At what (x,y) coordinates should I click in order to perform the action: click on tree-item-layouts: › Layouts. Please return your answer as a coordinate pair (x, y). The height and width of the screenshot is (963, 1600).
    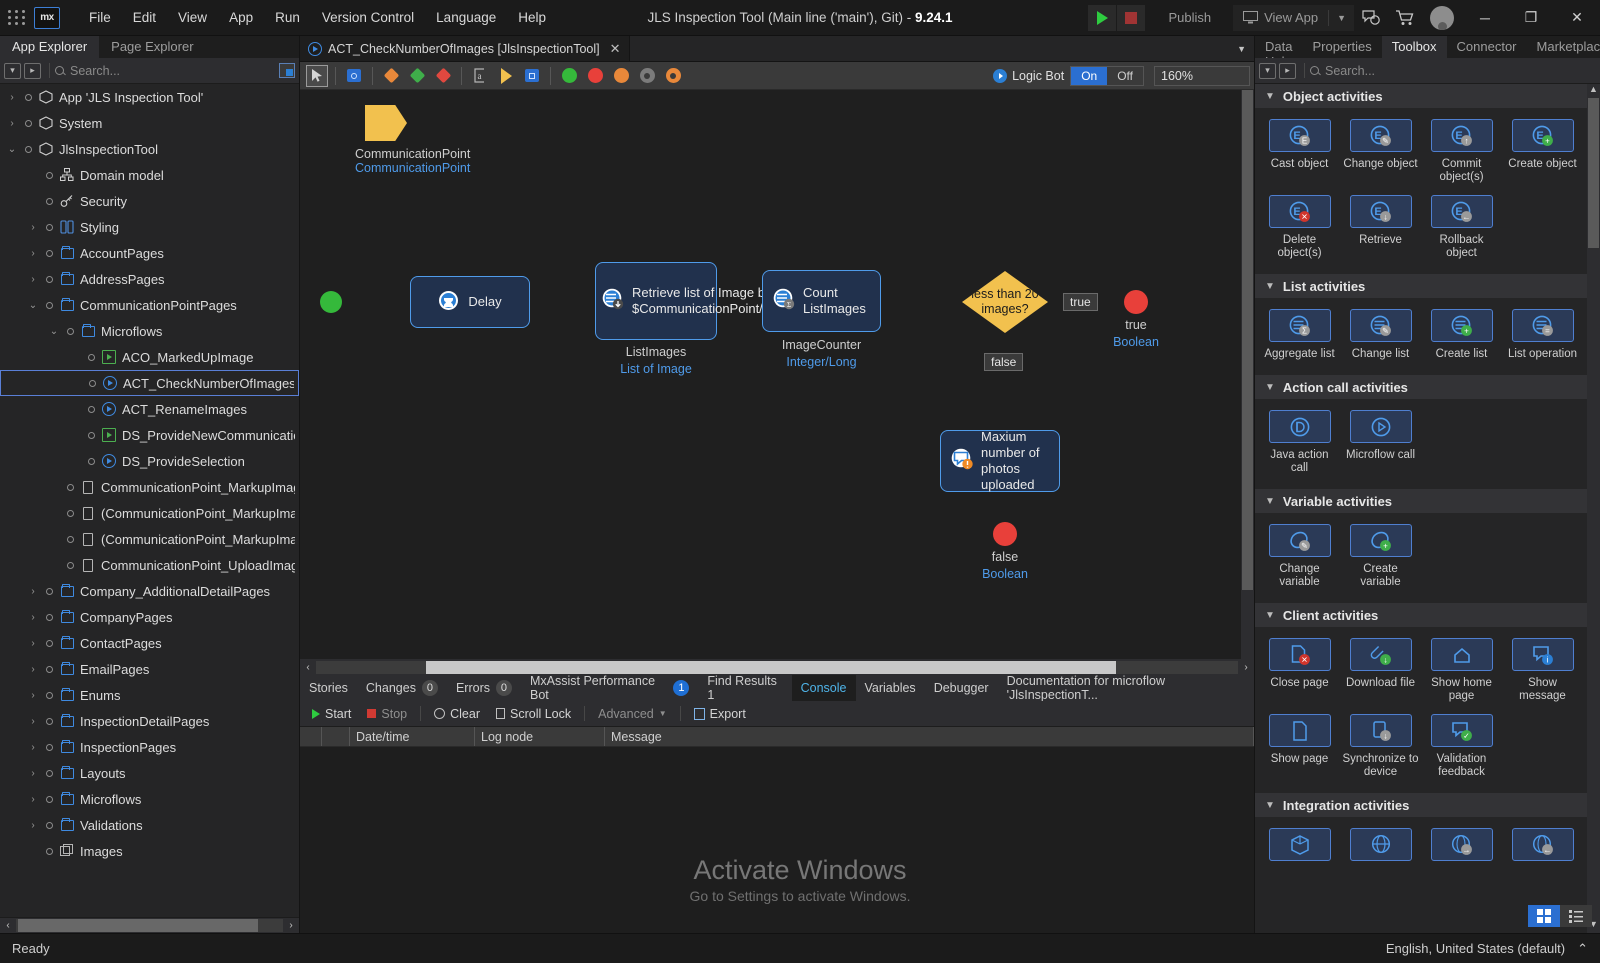
    Looking at the image, I should click on (149, 773).